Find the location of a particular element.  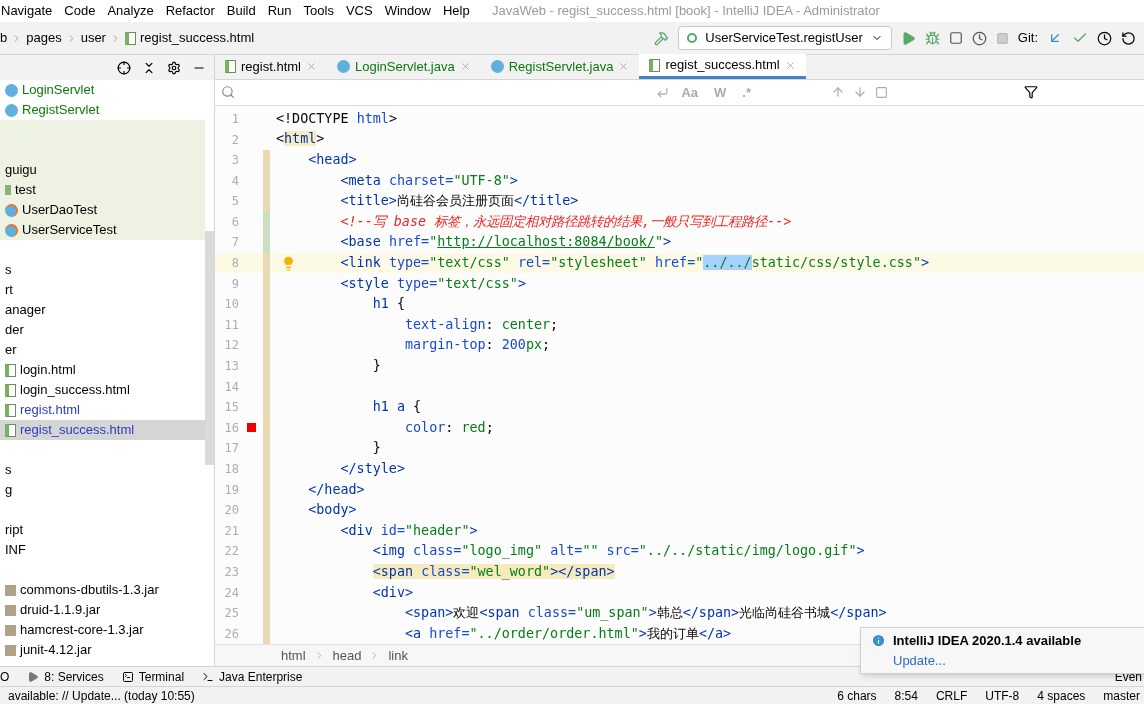

tree-item: test is located at coordinates (102, 190).